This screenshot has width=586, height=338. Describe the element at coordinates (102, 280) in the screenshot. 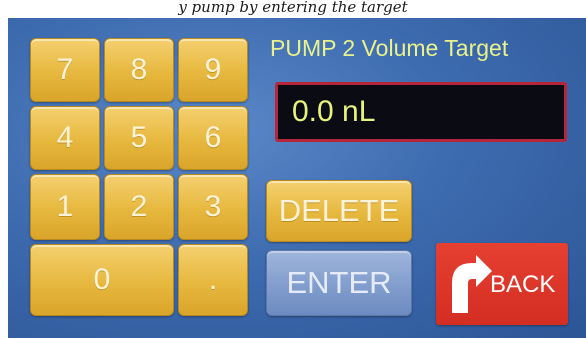

I see `key-0: 0` at that location.